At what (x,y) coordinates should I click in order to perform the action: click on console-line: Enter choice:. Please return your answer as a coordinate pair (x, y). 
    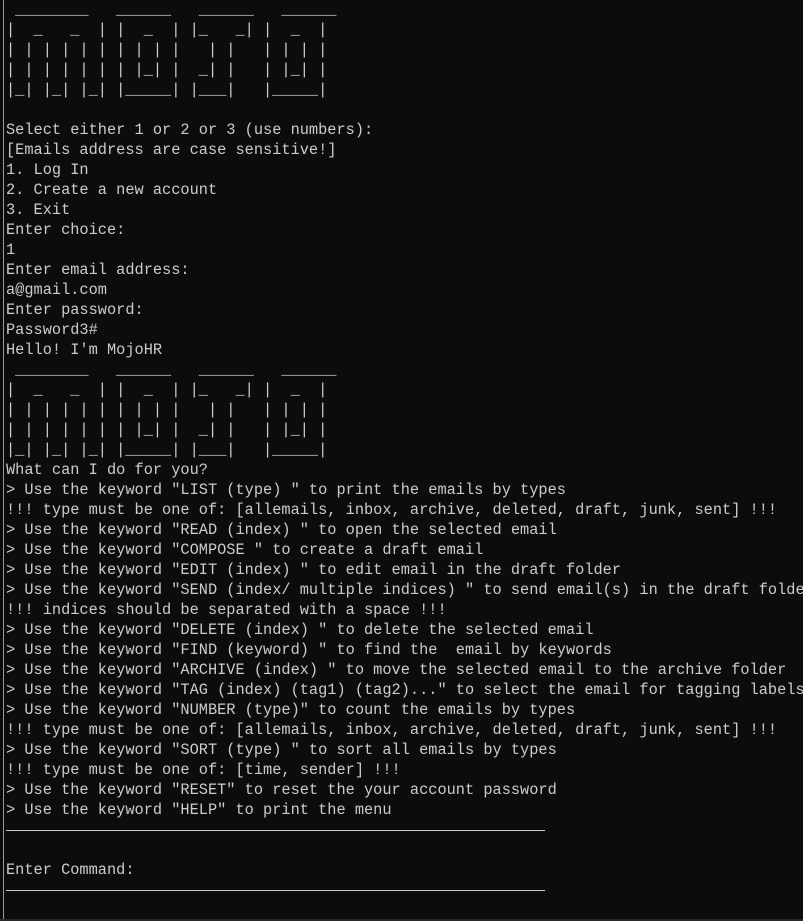
    Looking at the image, I should click on (66, 230).